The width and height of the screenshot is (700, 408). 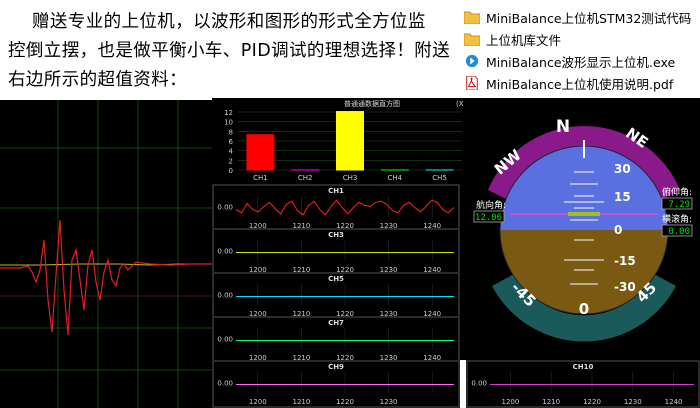 I want to click on bar-x-tick: CH1, so click(x=260, y=178).